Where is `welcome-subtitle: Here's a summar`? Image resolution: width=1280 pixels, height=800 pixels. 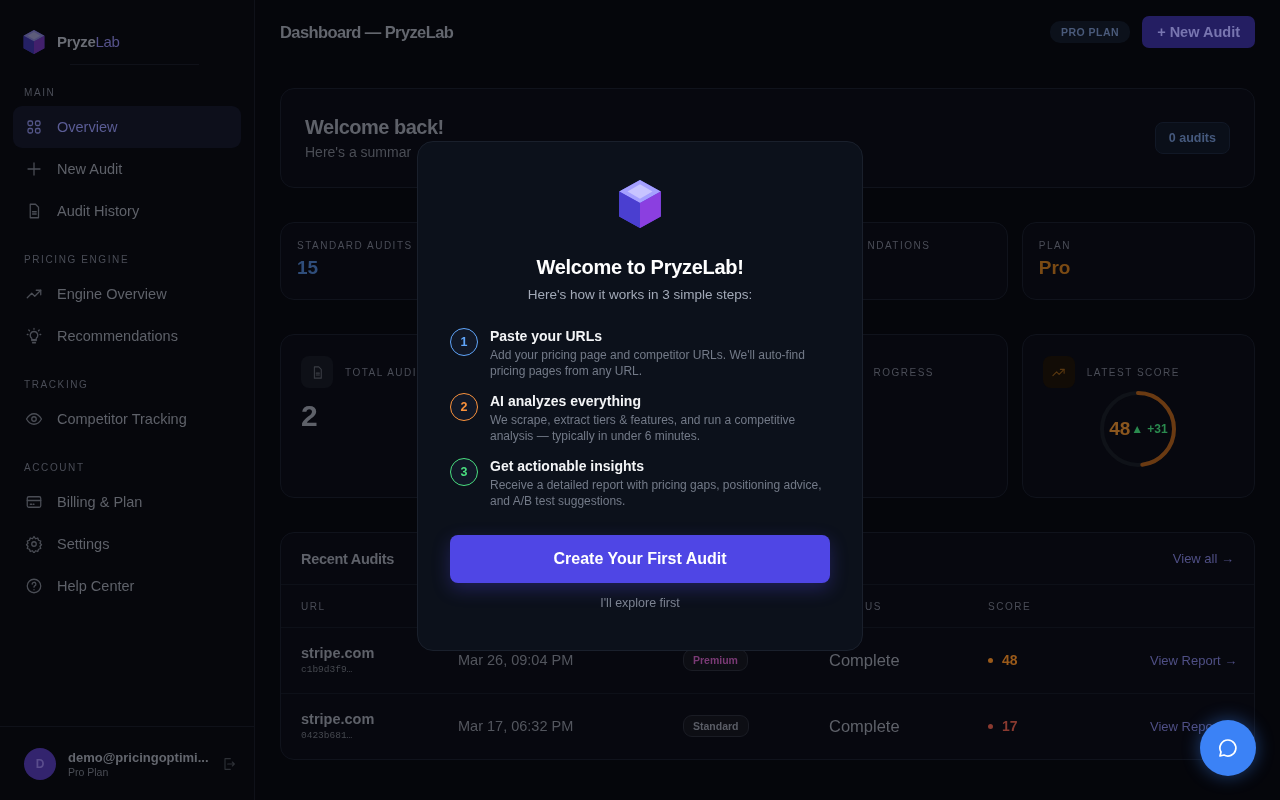 welcome-subtitle: Here's a summar is located at coordinates (359, 152).